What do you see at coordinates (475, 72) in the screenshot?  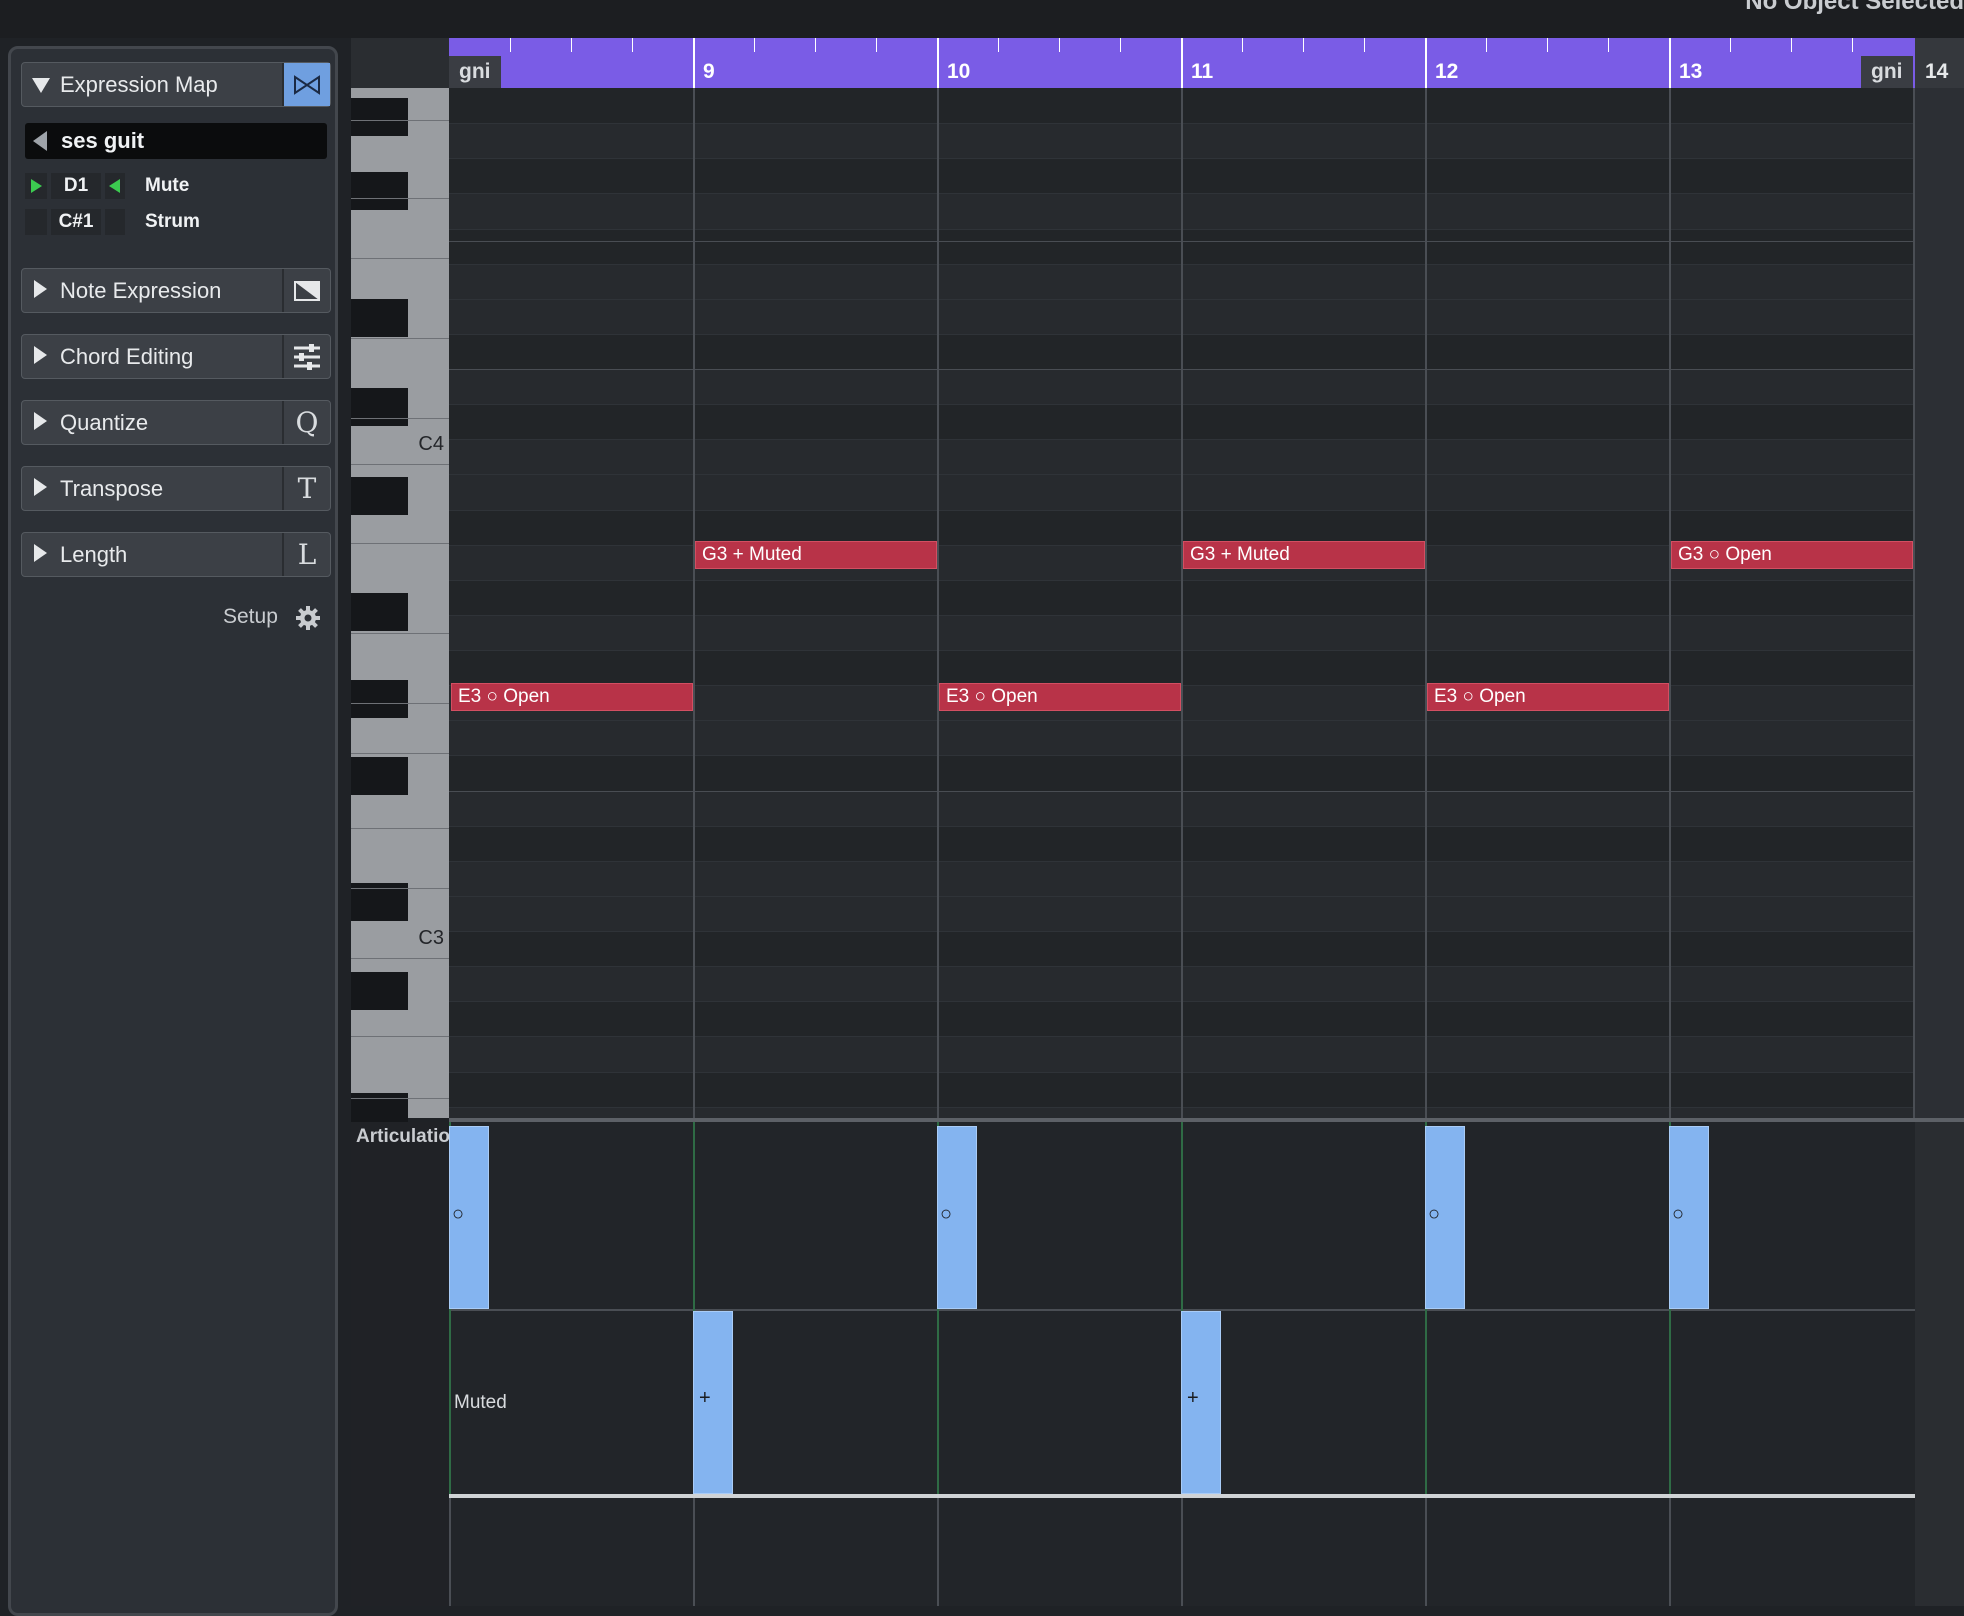 I see `cycle-marker-start: gni` at bounding box center [475, 72].